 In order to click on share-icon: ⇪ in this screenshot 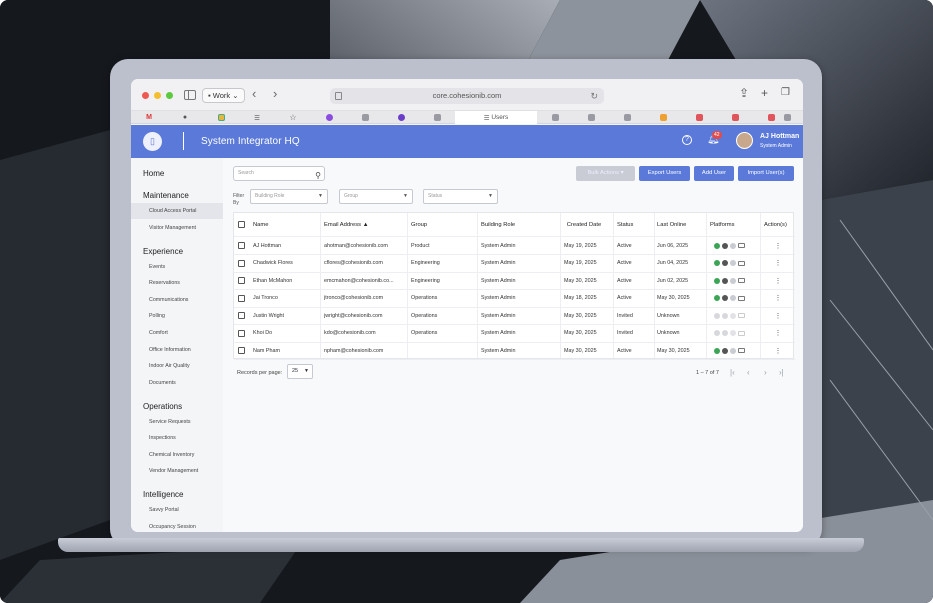, I will do `click(744, 93)`.